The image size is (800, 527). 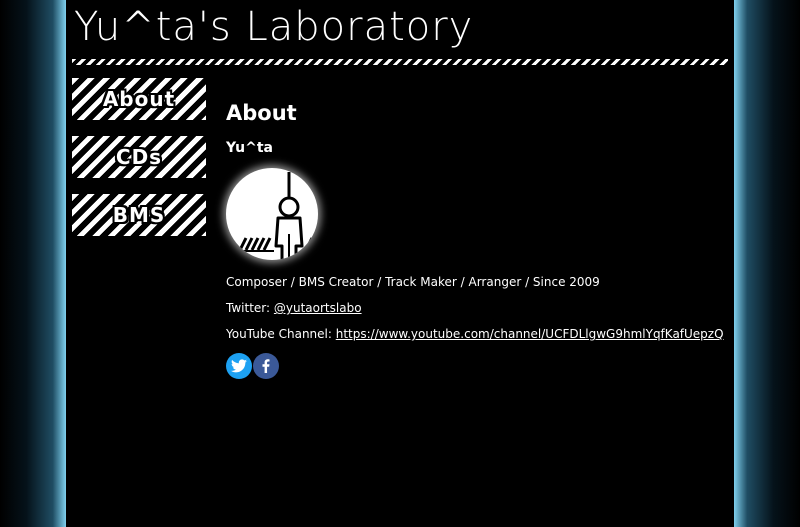 I want to click on social-buttons, so click(x=476, y=366).